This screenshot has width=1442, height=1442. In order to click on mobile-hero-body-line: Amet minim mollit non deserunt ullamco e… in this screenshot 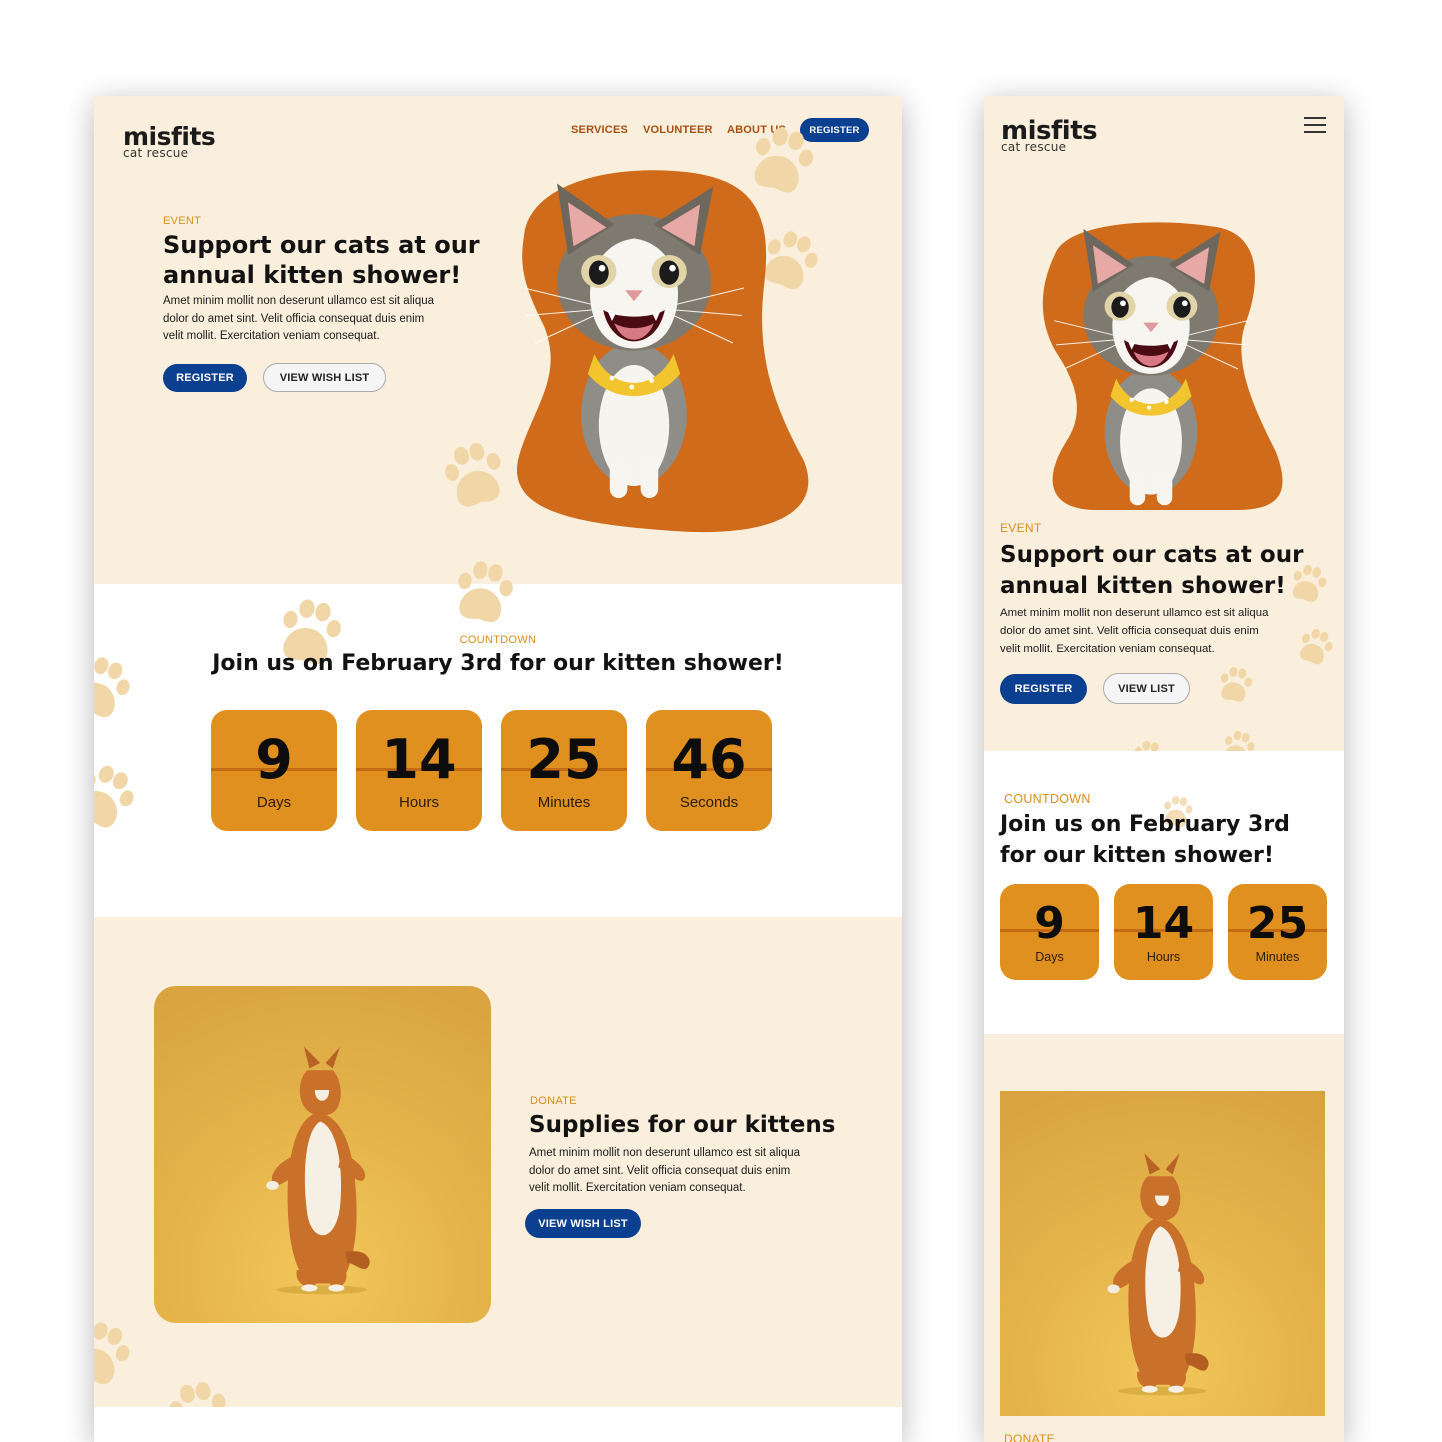, I will do `click(1134, 613)`.